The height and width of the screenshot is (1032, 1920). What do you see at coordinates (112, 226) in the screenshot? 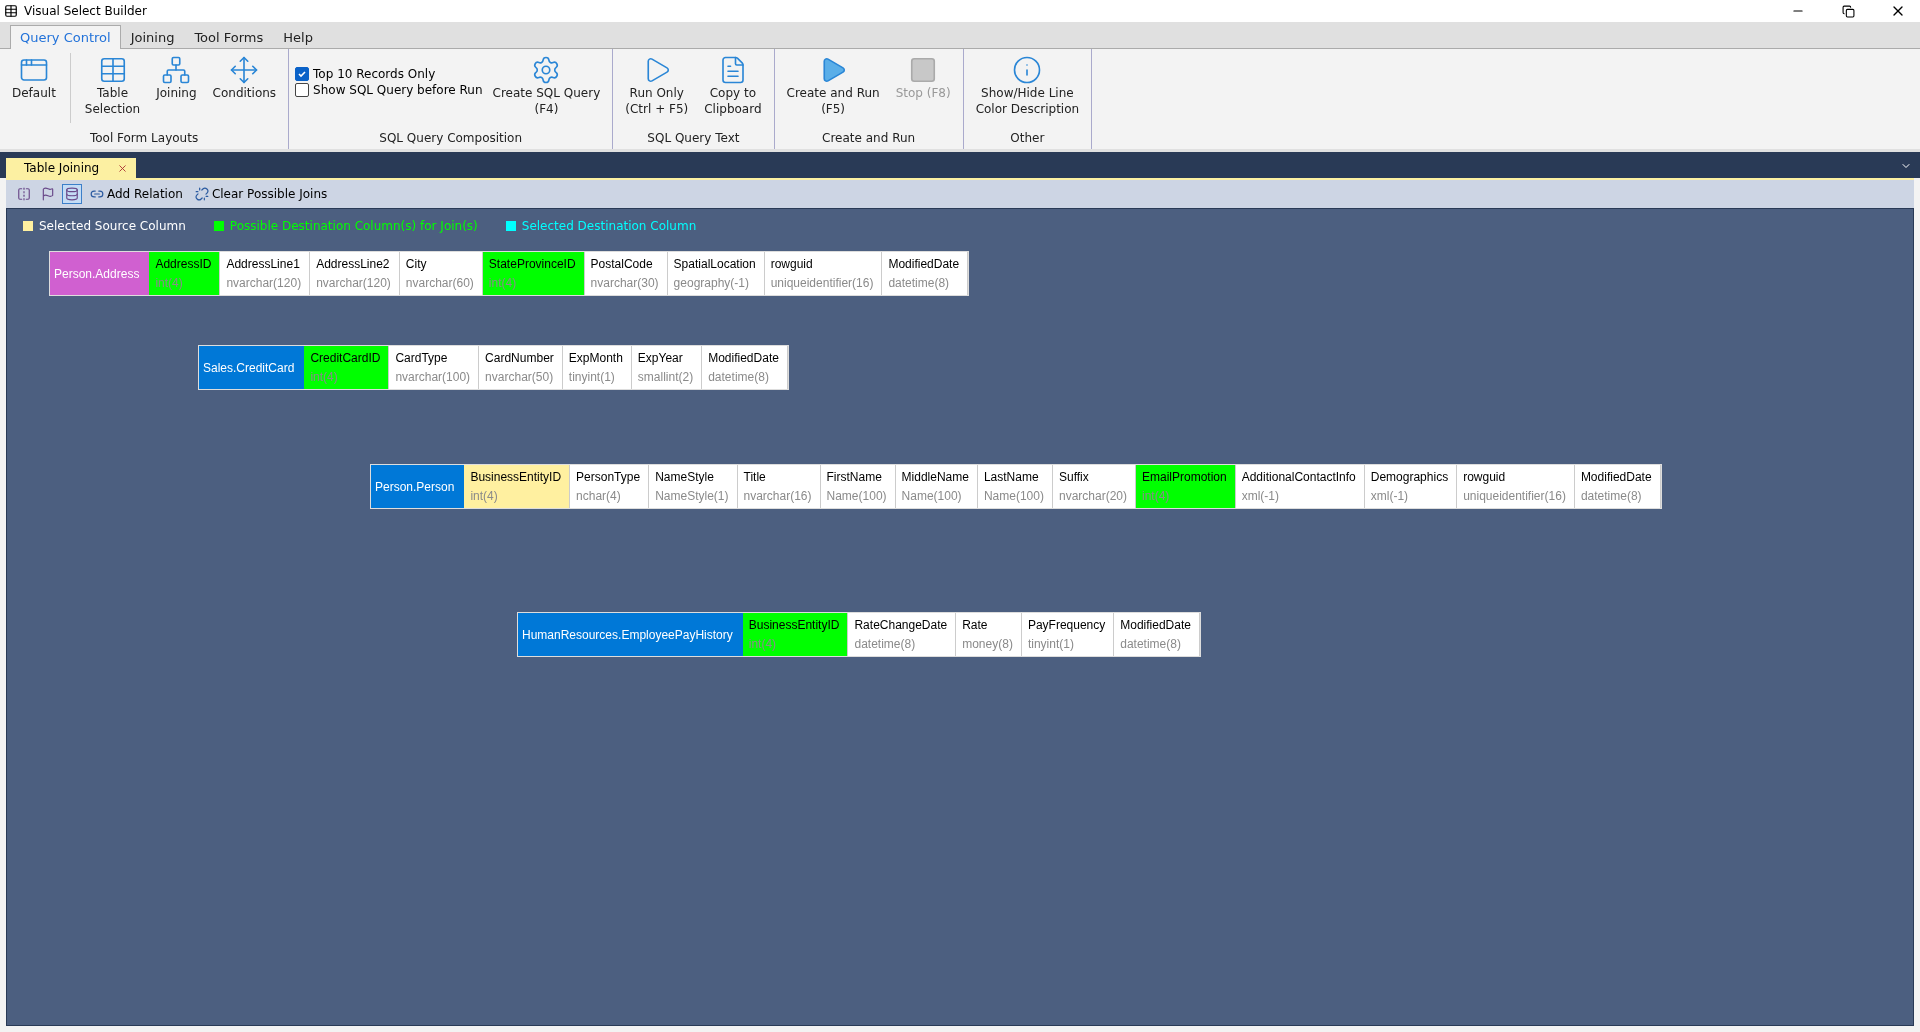
I see `legend-label: Selected Source Column` at bounding box center [112, 226].